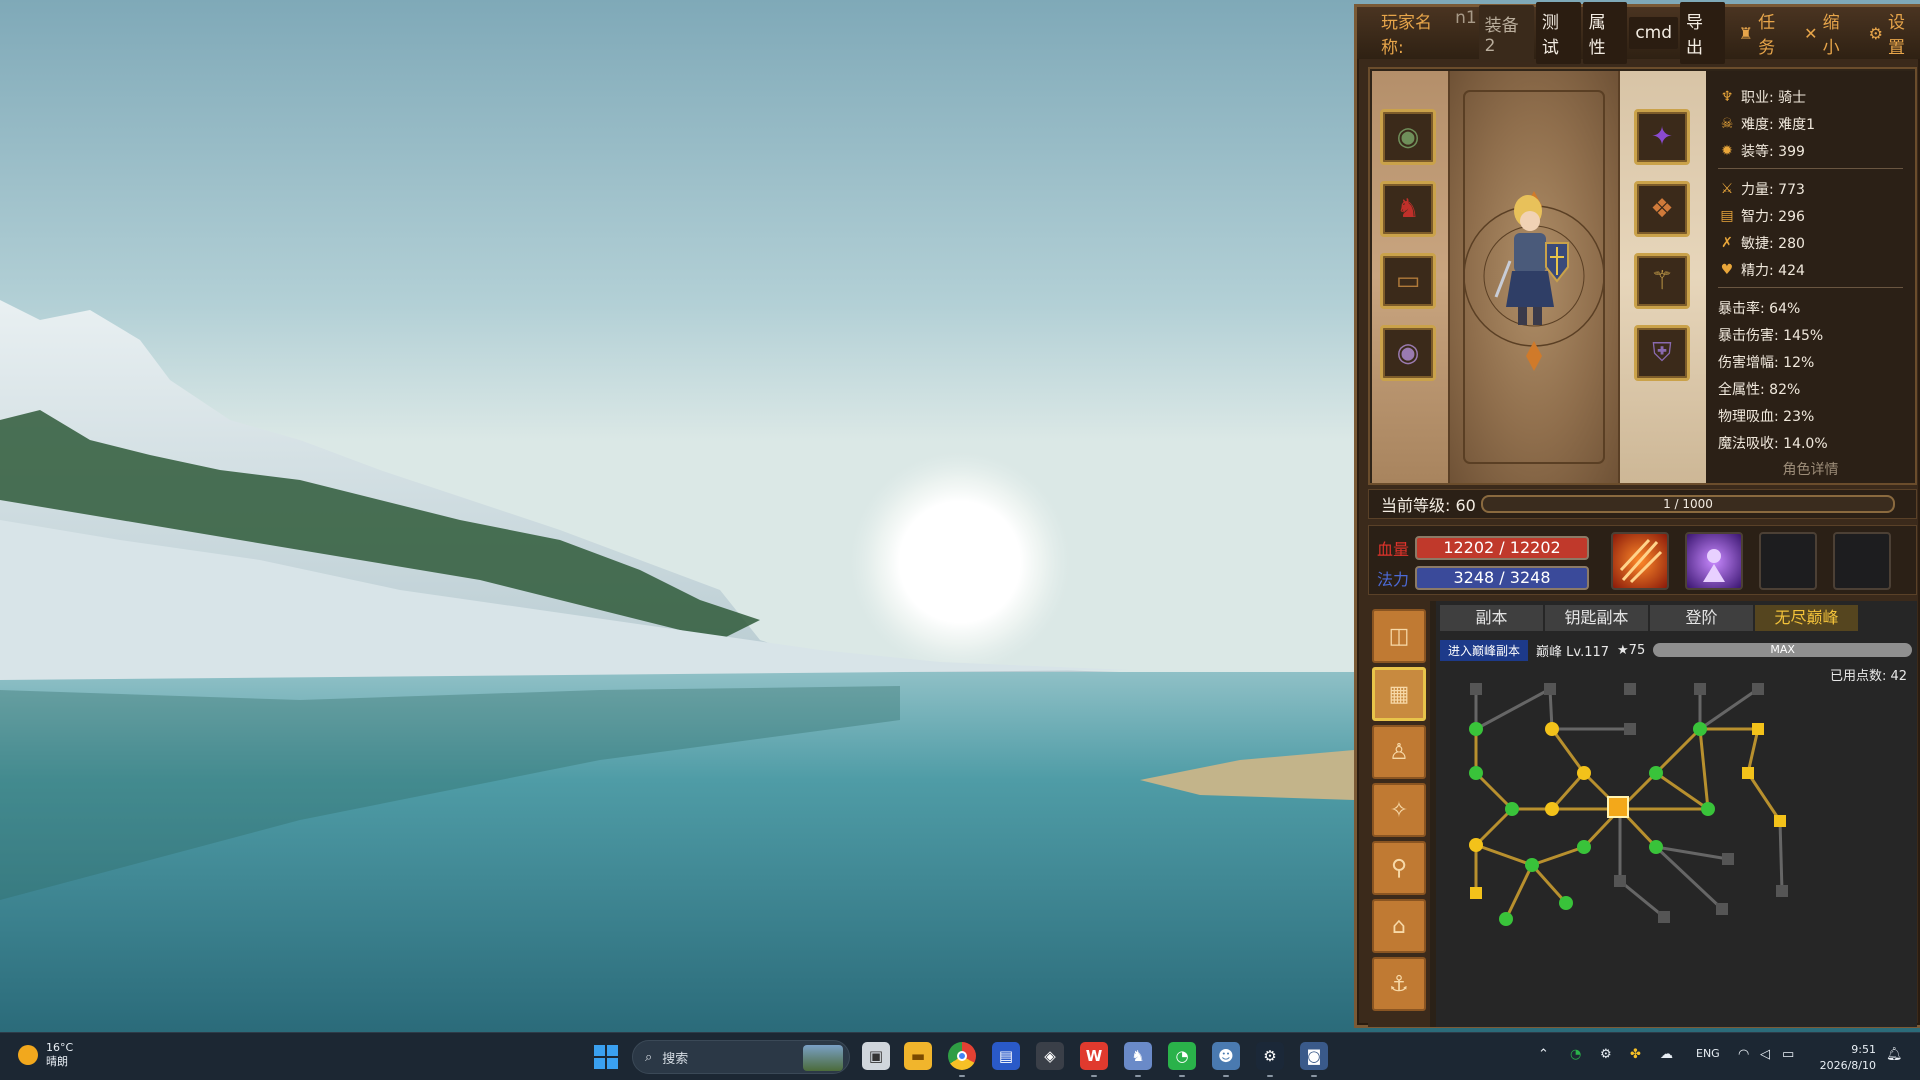 This screenshot has width=1920, height=1080. What do you see at coordinates (1399, 636) in the screenshot?
I see `nav-bag: ◫` at bounding box center [1399, 636].